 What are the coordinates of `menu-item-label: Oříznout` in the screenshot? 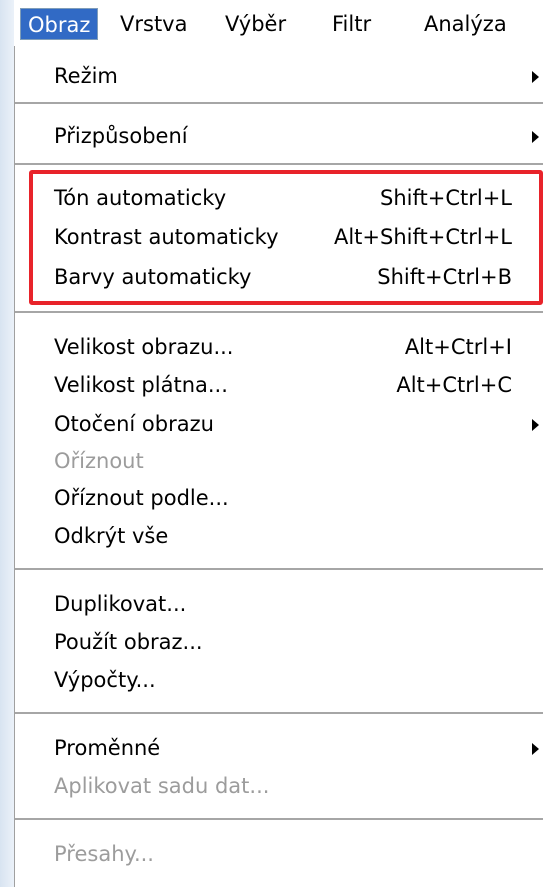 It's located at (99, 461).